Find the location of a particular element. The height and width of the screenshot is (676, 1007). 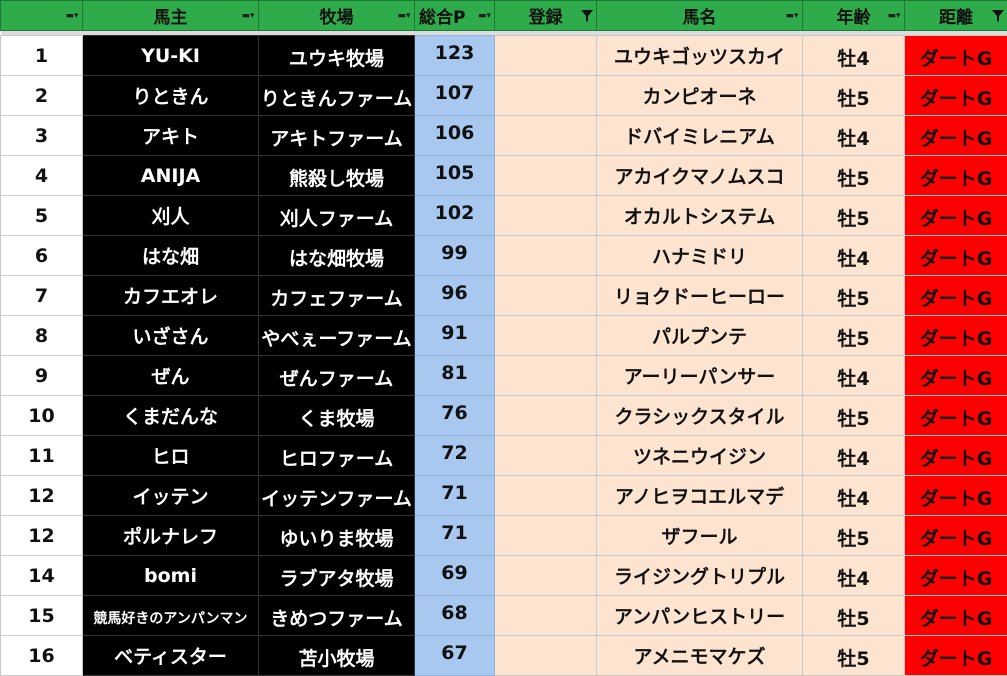

horse-name-cell: ザフール is located at coordinates (700, 536).